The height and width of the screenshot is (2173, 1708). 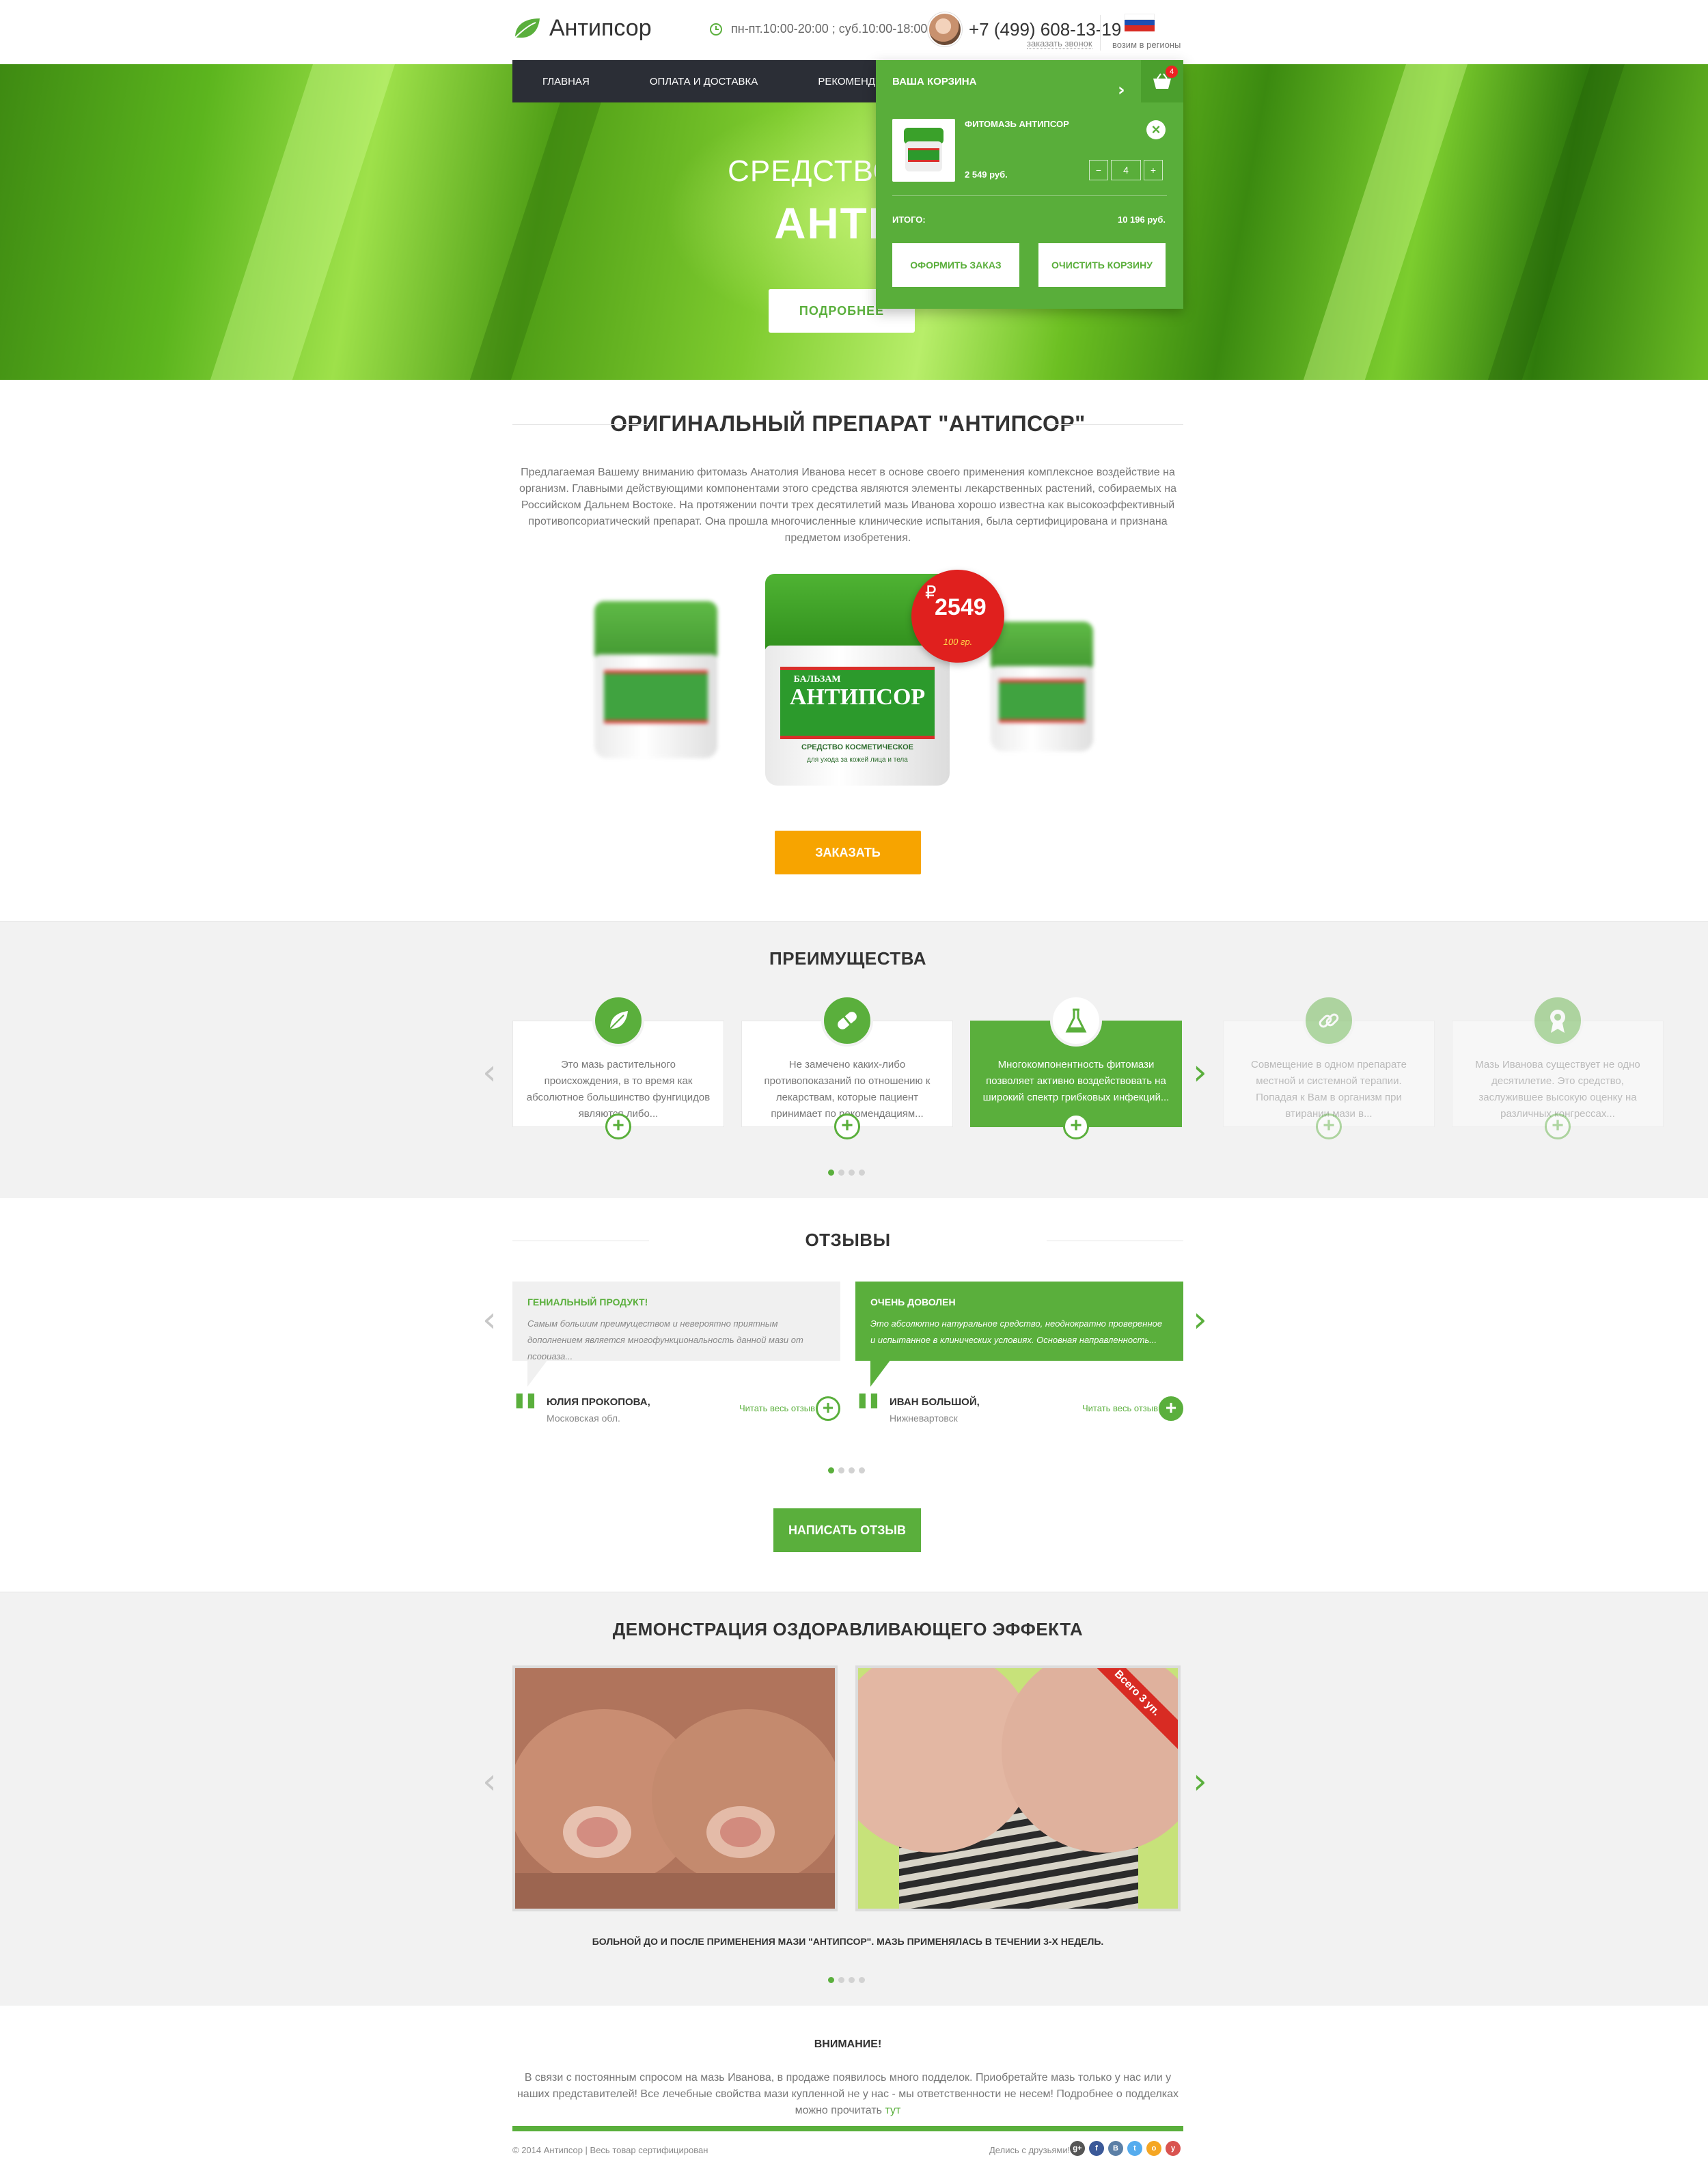 I want to click on vkontakte-icon: B, so click(x=1115, y=2148).